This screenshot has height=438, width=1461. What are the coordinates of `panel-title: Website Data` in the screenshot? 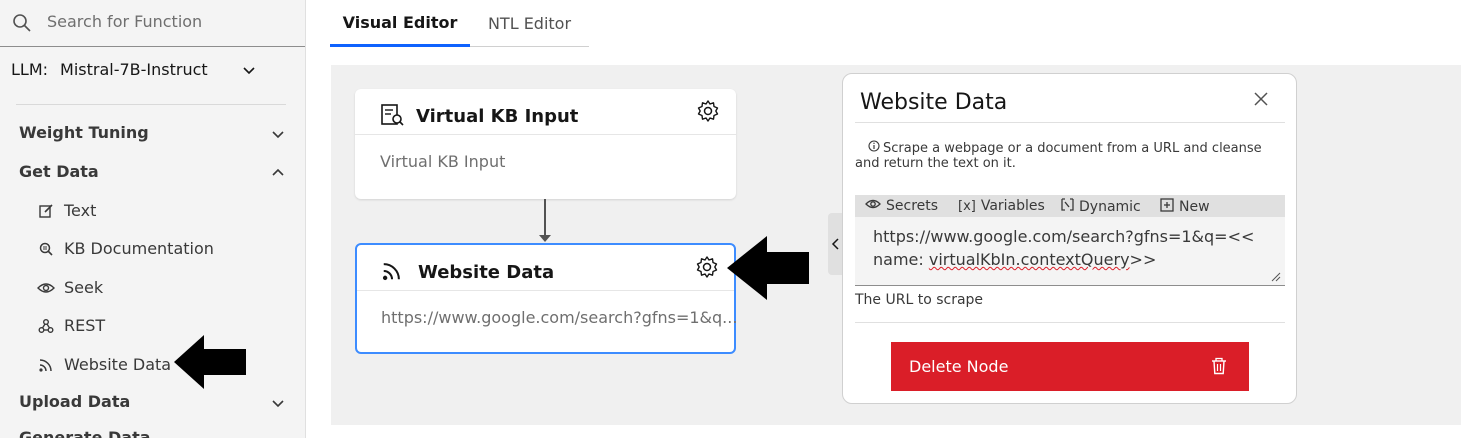 It's located at (934, 102).